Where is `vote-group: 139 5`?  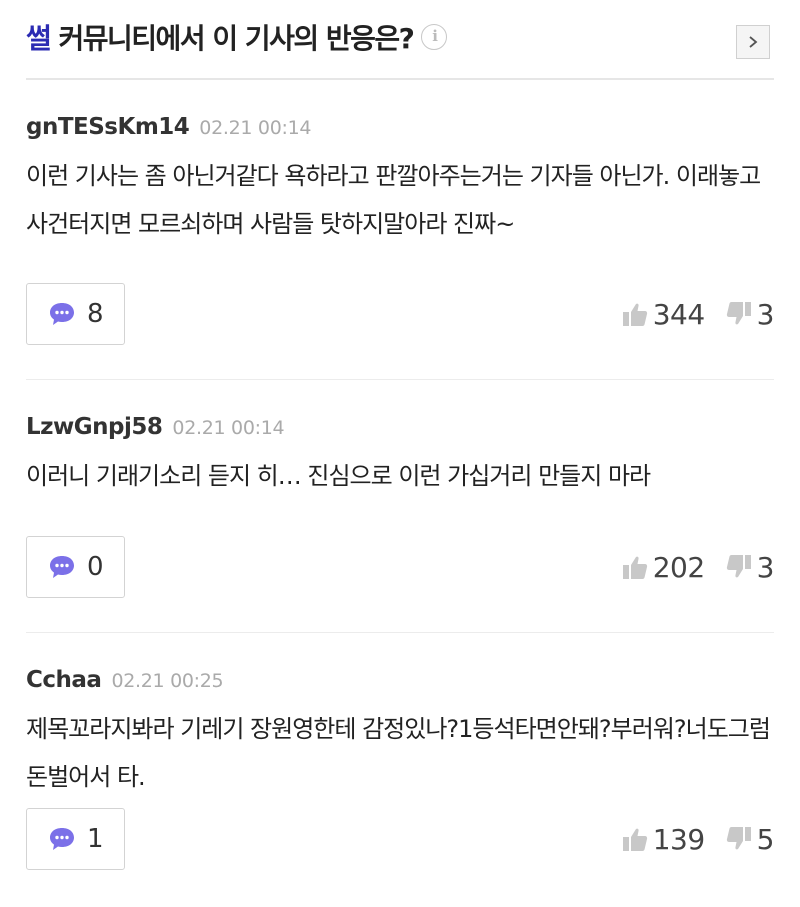
vote-group: 139 5 is located at coordinates (698, 839).